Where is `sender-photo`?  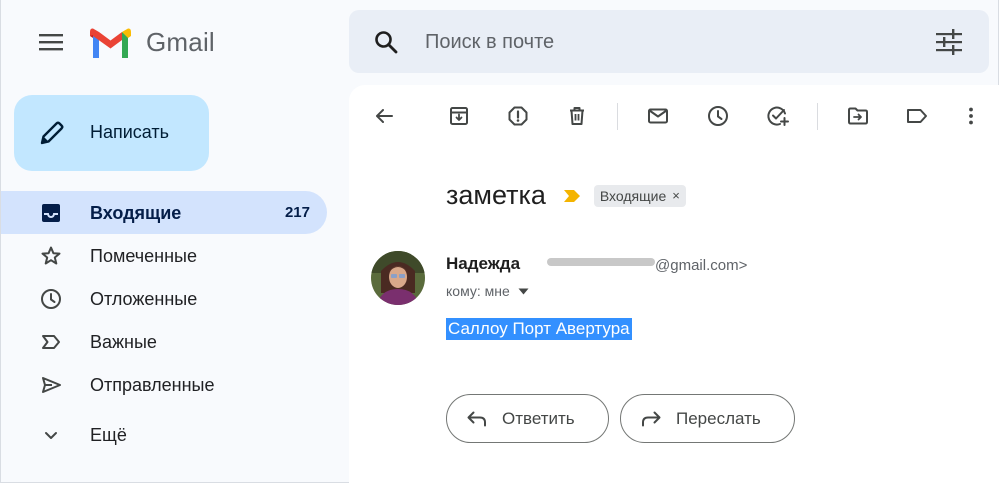
sender-photo is located at coordinates (398, 278).